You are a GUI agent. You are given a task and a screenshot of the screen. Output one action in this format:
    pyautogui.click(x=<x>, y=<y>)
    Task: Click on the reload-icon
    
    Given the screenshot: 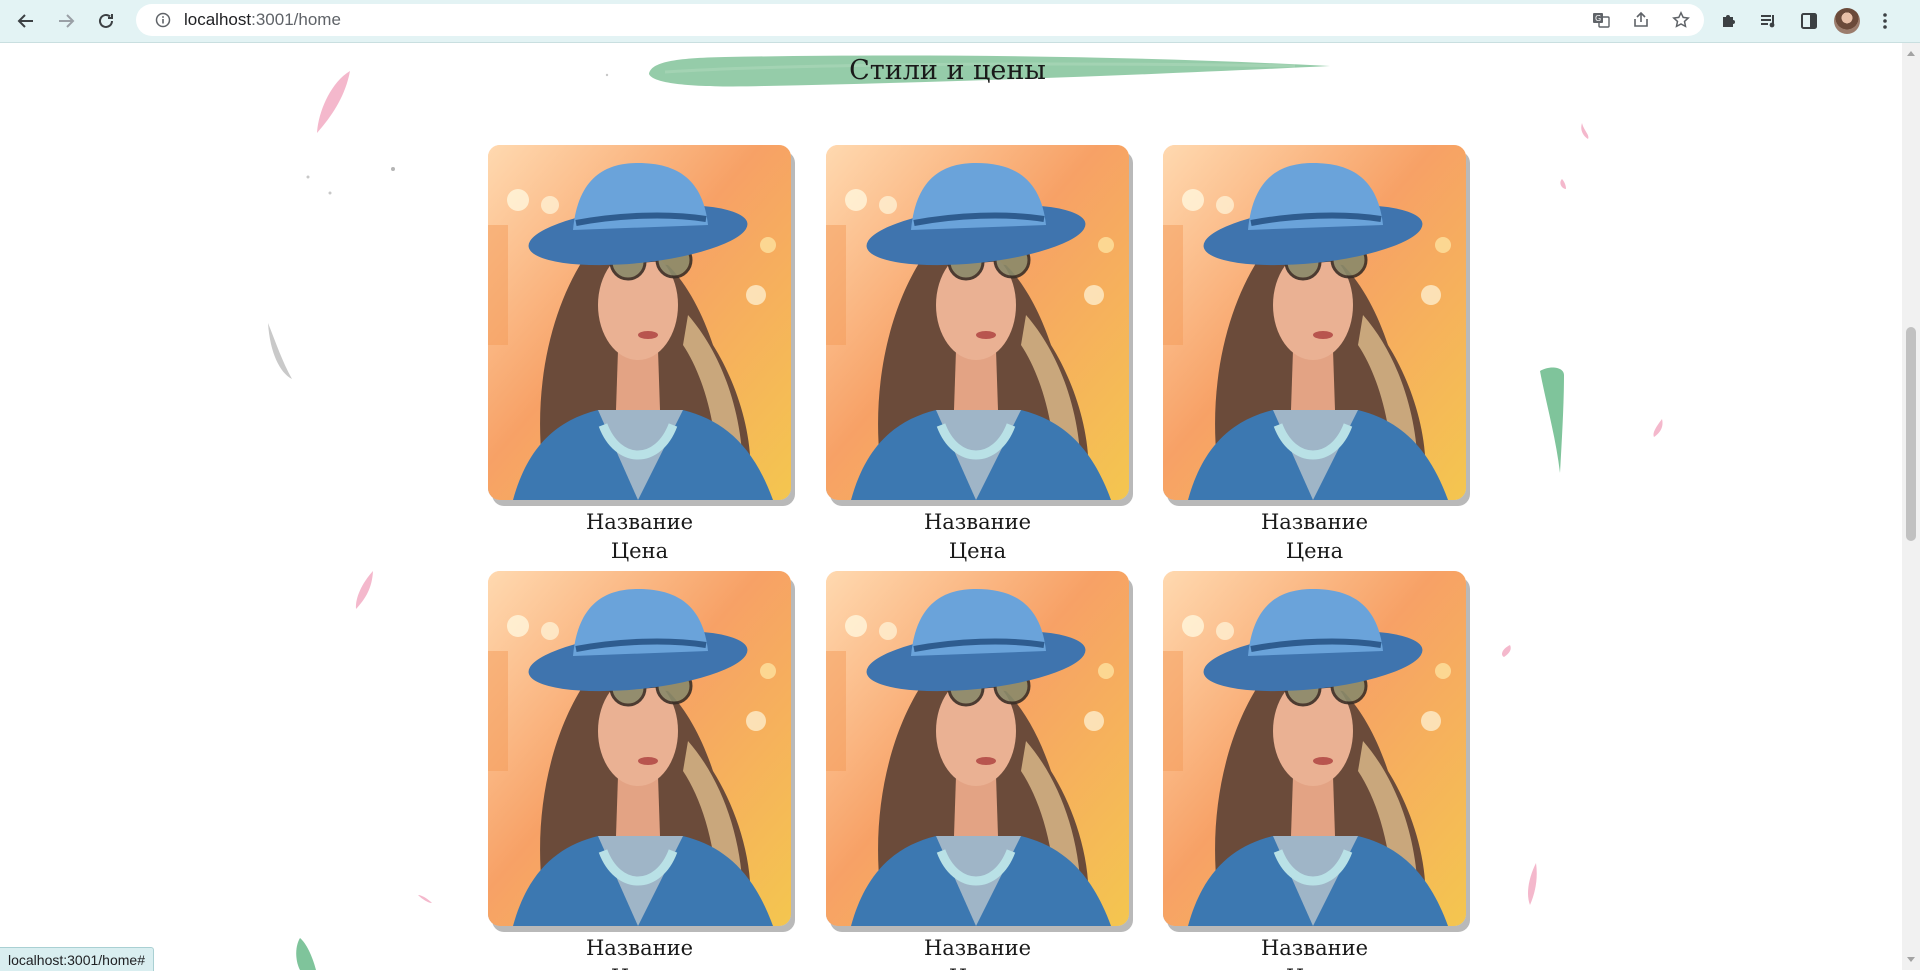 What is the action you would take?
    pyautogui.click(x=106, y=20)
    